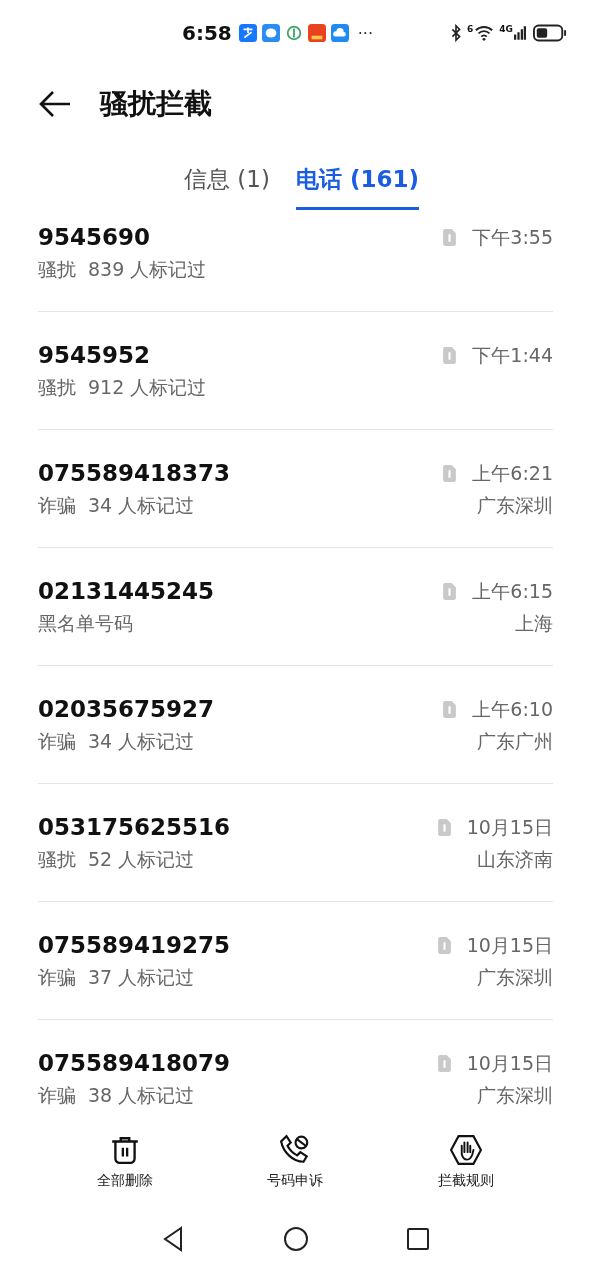  I want to click on phone-number: 9545690, so click(95, 237).